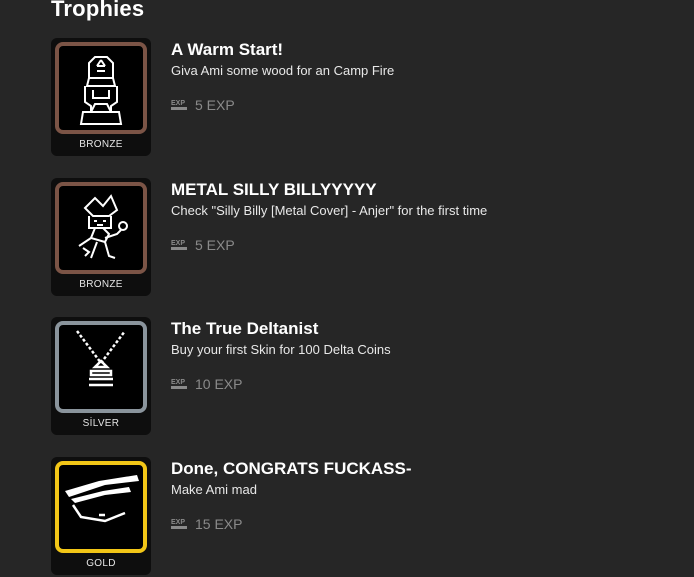 This screenshot has width=694, height=577. I want to click on trophy-exp-value: 15 EXP, so click(219, 524).